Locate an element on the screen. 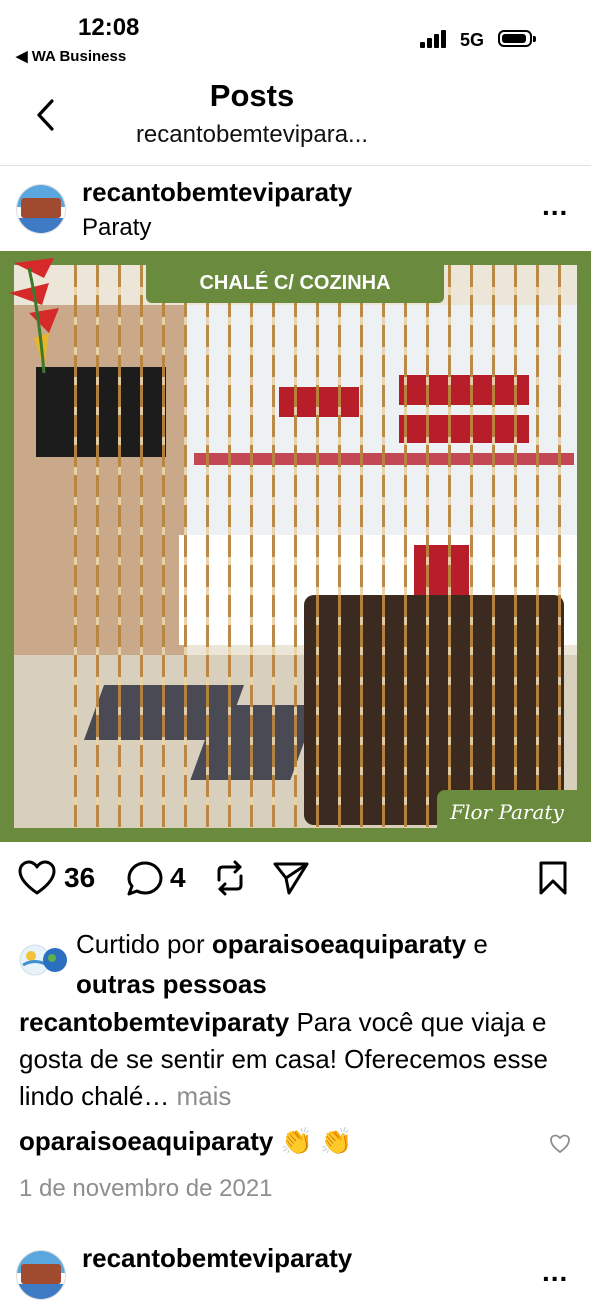 The image size is (591, 1300). liked-by-prefix: Curtido por is located at coordinates (144, 944).